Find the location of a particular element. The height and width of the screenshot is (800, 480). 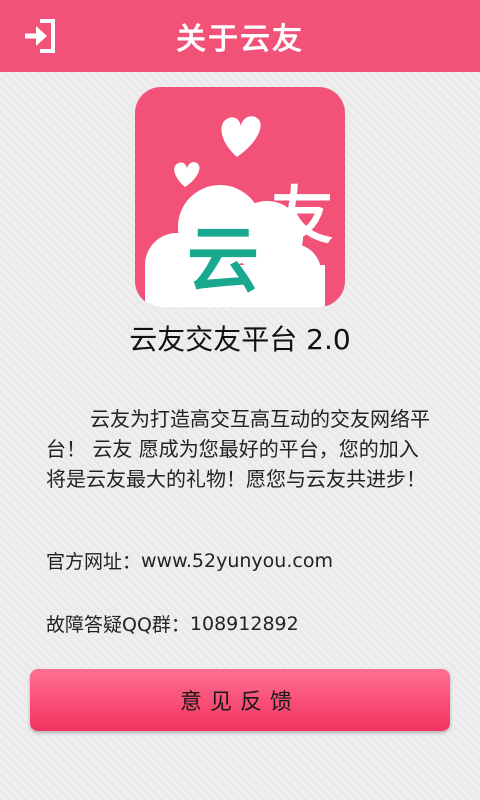

back-button is located at coordinates (40, 36).